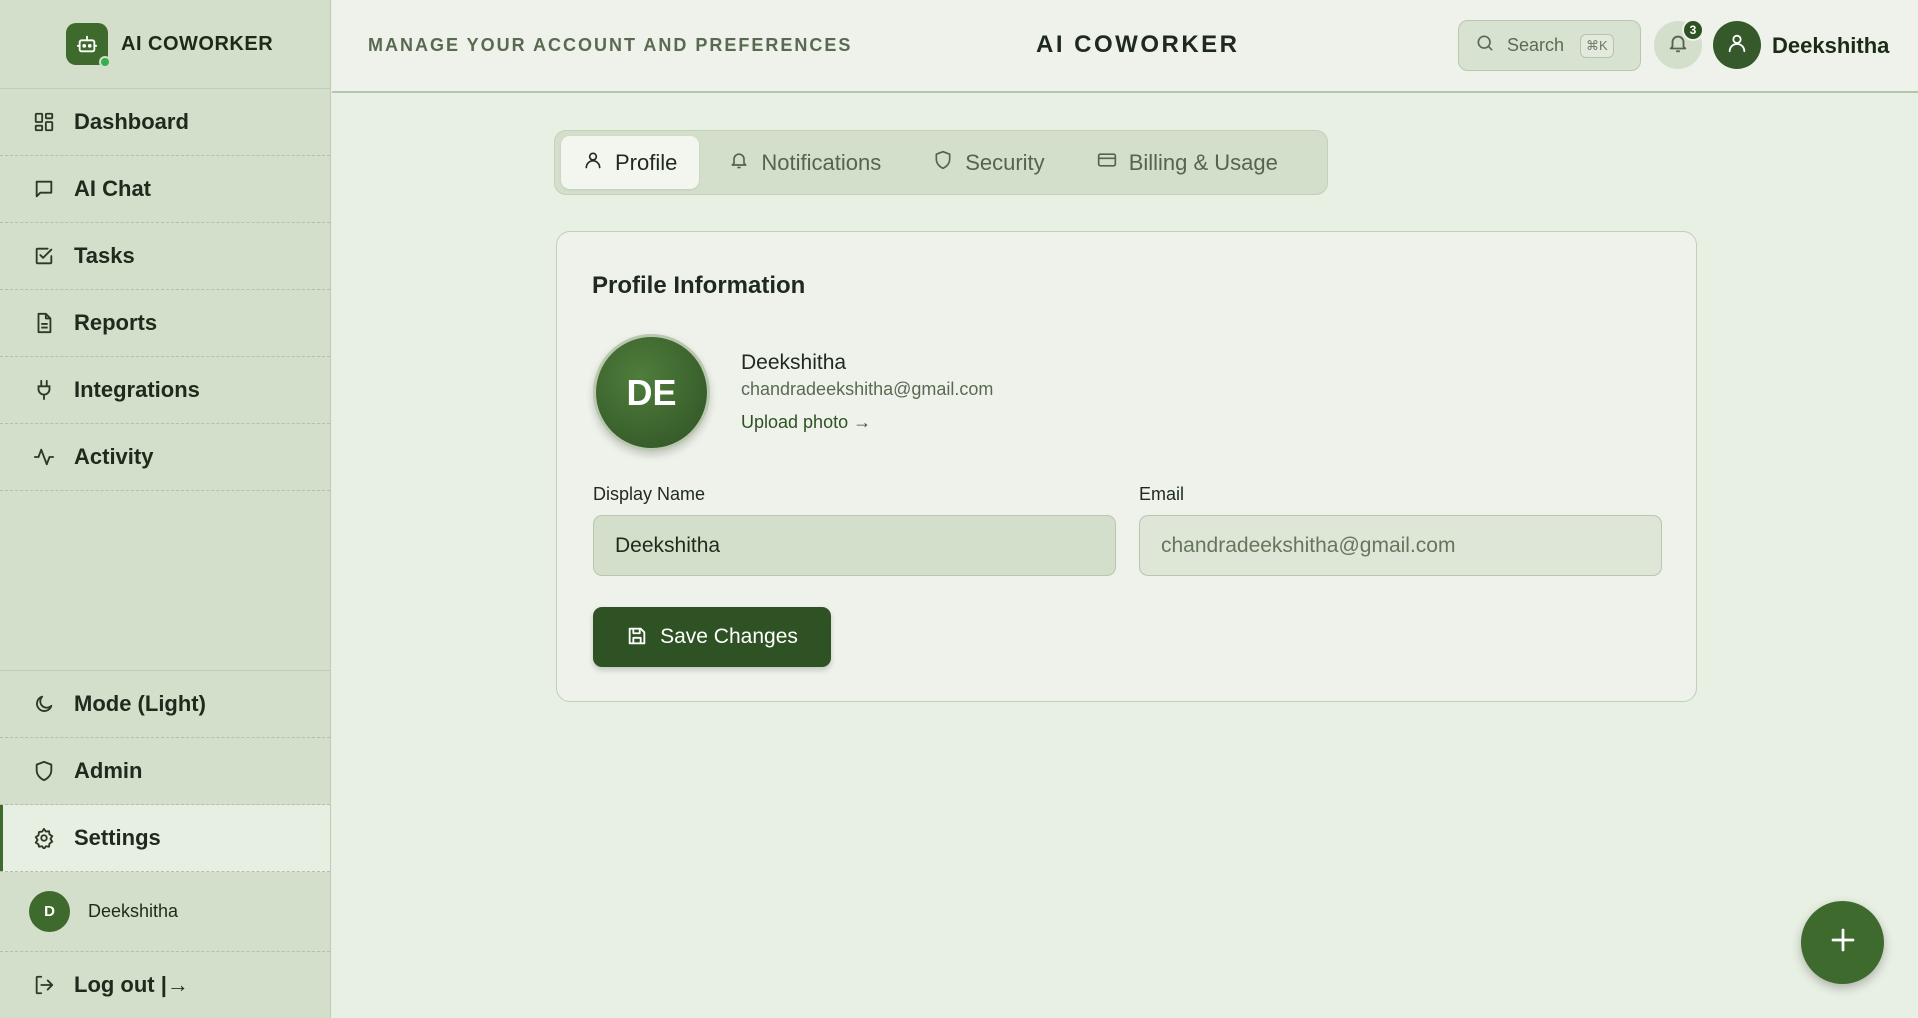 The width and height of the screenshot is (1918, 1018). I want to click on email-field, so click(1400, 545).